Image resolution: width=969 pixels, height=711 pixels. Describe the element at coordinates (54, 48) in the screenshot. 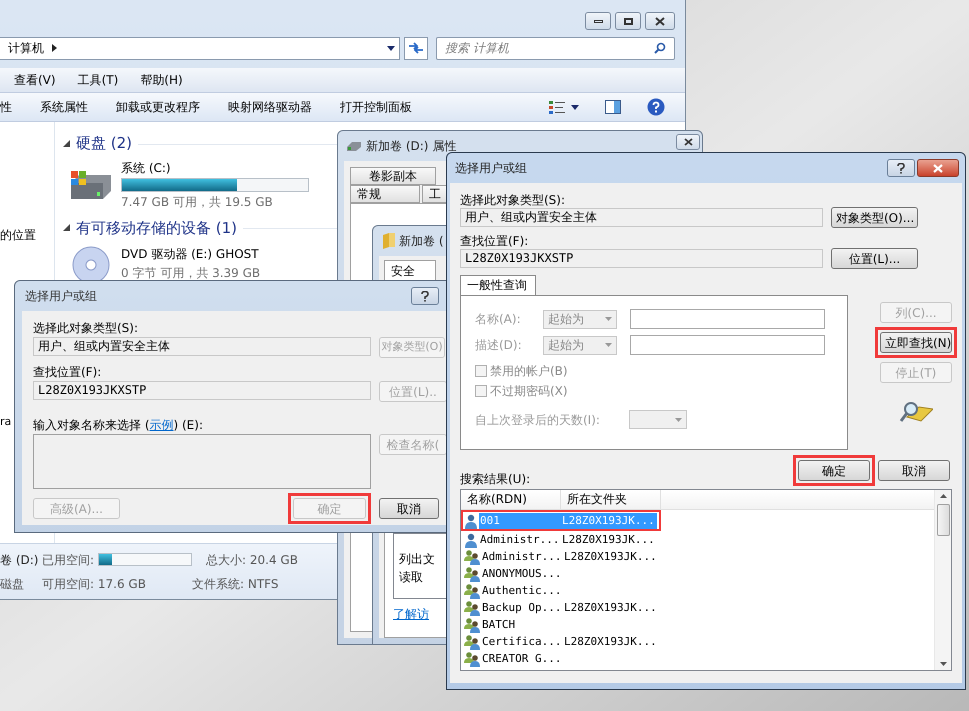

I see `chevron-icon` at that location.